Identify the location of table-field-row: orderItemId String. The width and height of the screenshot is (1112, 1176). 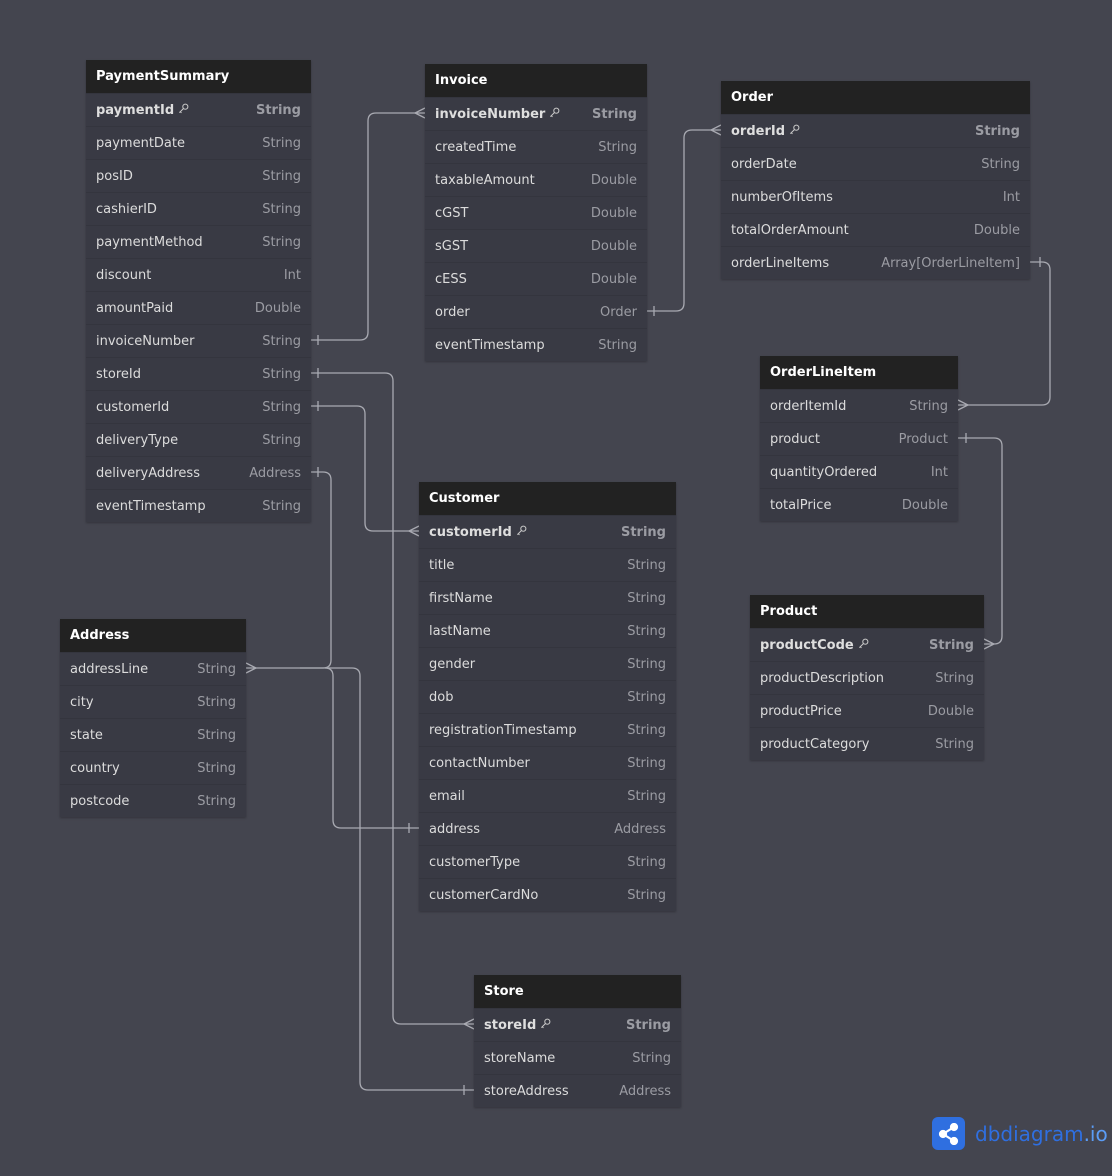
(859, 405).